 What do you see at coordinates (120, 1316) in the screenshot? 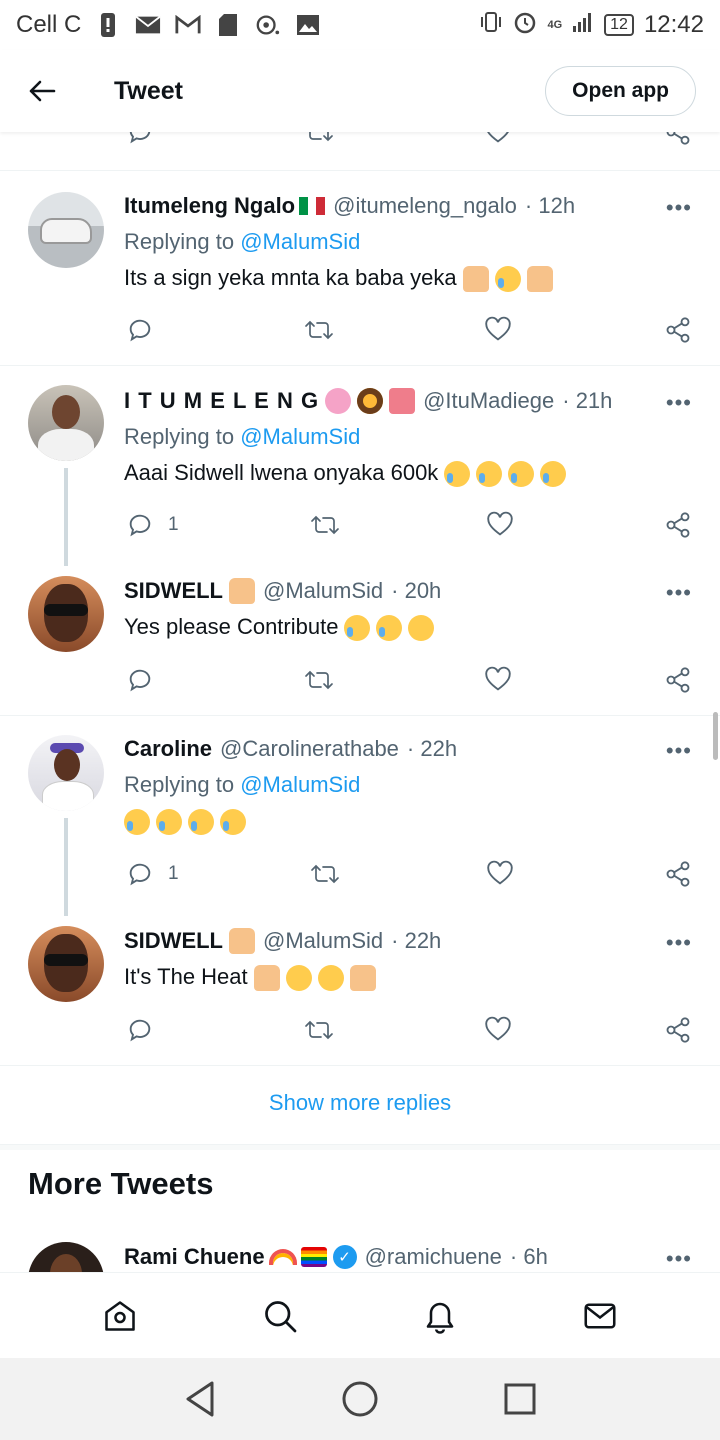
I see `home-icon` at bounding box center [120, 1316].